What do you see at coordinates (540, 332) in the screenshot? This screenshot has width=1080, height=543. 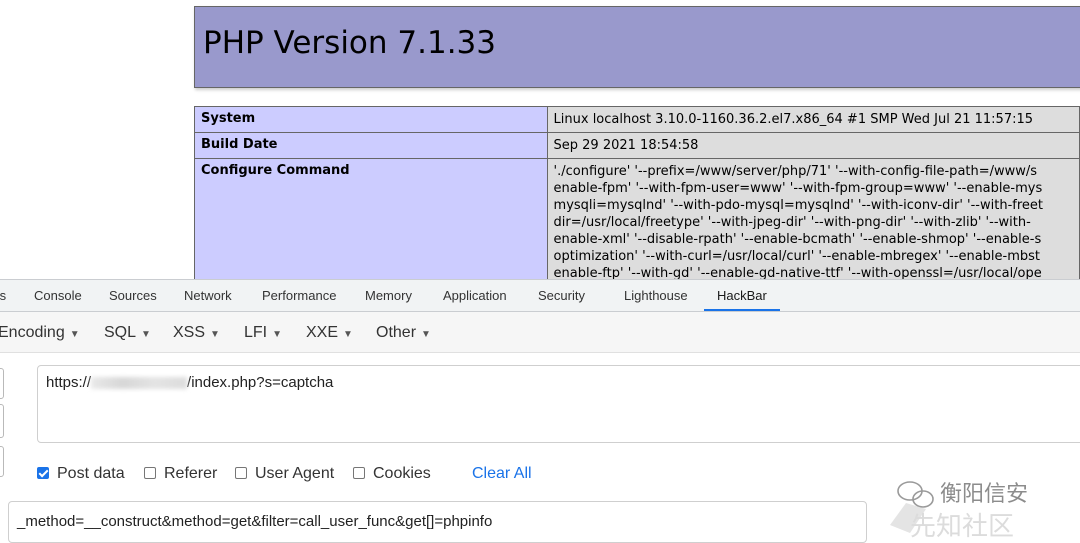 I see `hackbar-menu-bar: Encoding ▼ SQL ▼ XSS ▼ LFI ▼ XXE ▼ Other ▼` at bounding box center [540, 332].